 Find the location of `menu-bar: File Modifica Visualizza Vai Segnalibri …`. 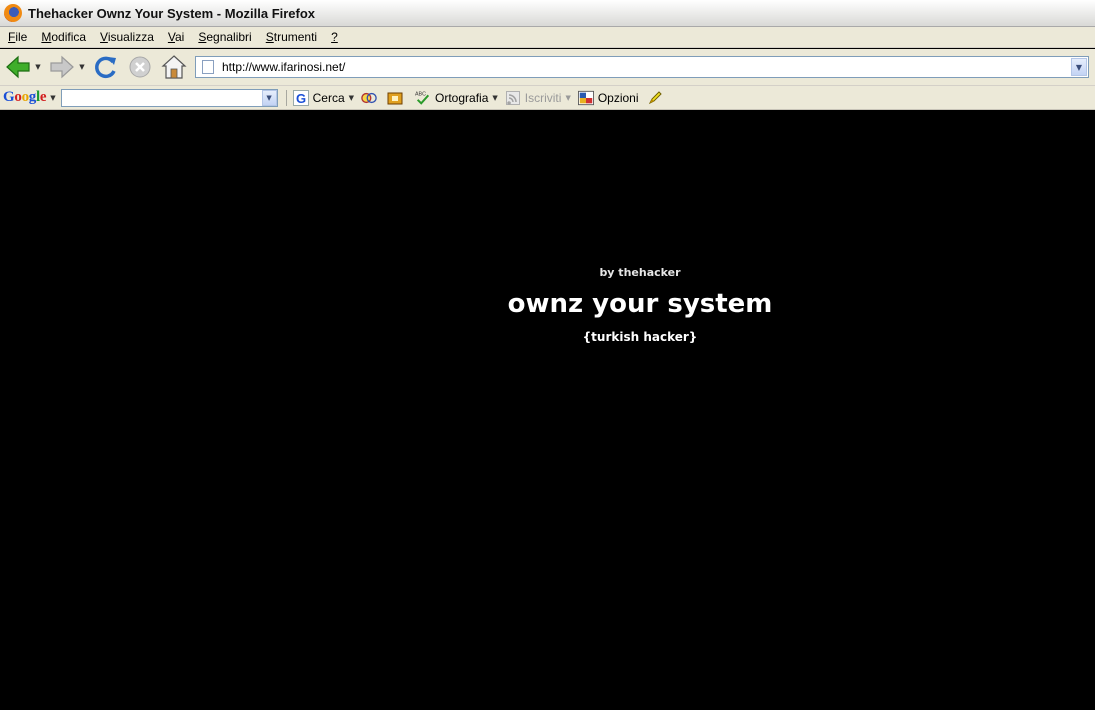

menu-bar: File Modifica Visualizza Vai Segnalibri … is located at coordinates (547, 37).